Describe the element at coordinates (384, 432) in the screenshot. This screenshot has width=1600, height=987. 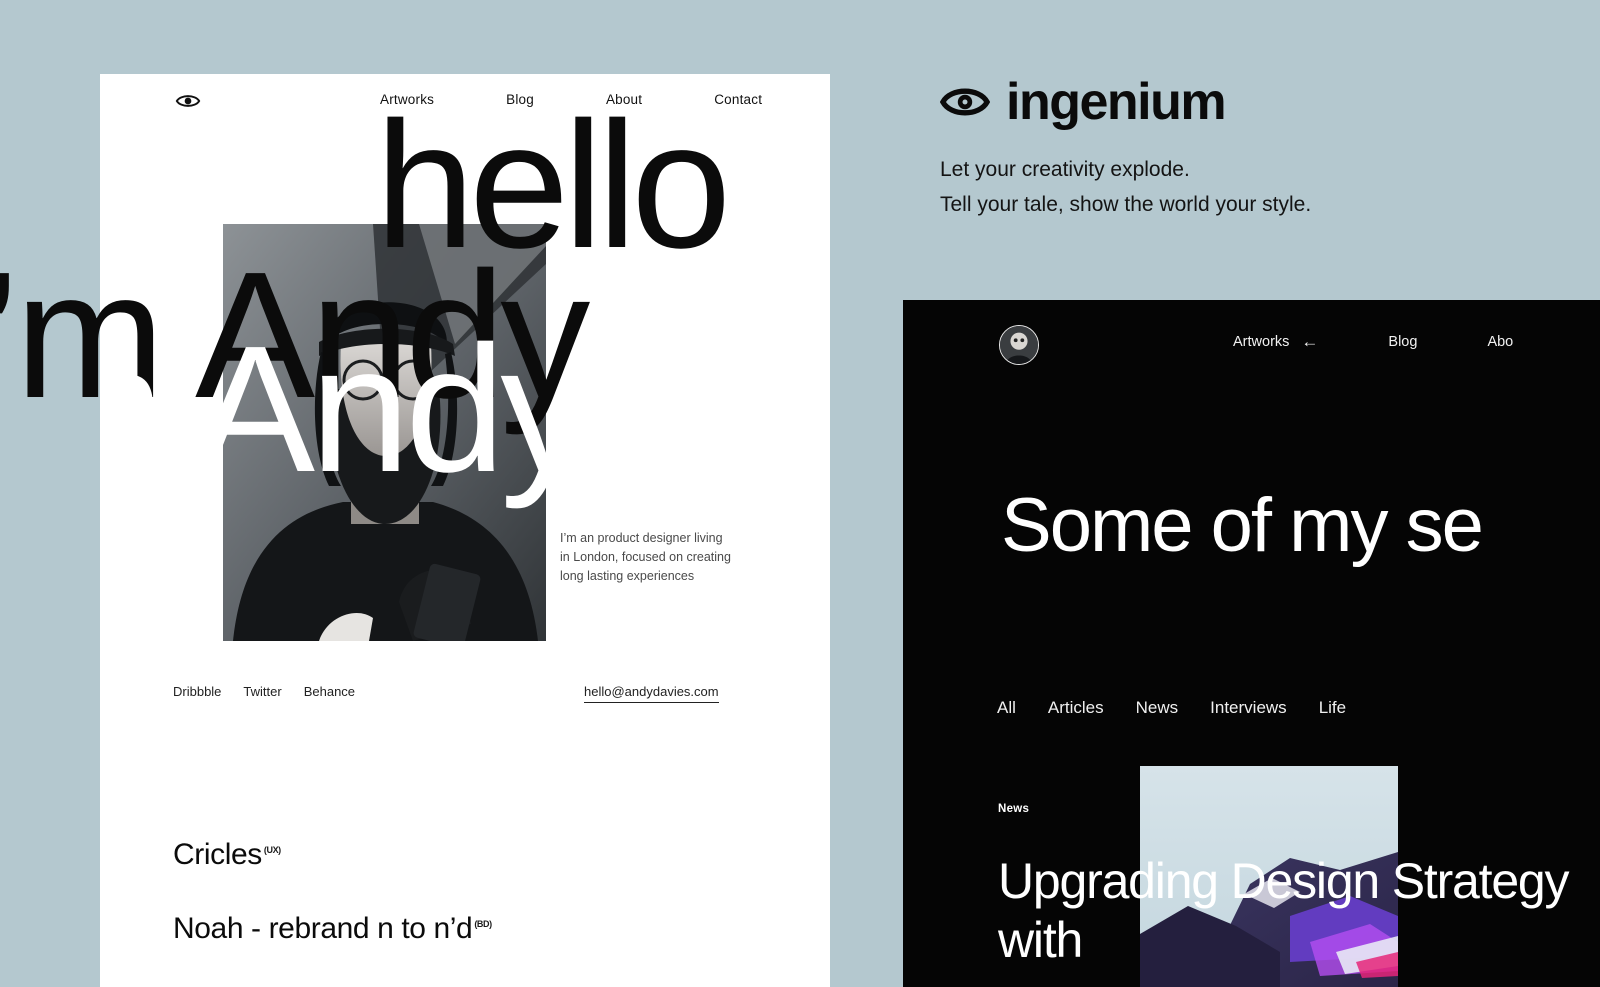
I see `portrait-photo` at that location.